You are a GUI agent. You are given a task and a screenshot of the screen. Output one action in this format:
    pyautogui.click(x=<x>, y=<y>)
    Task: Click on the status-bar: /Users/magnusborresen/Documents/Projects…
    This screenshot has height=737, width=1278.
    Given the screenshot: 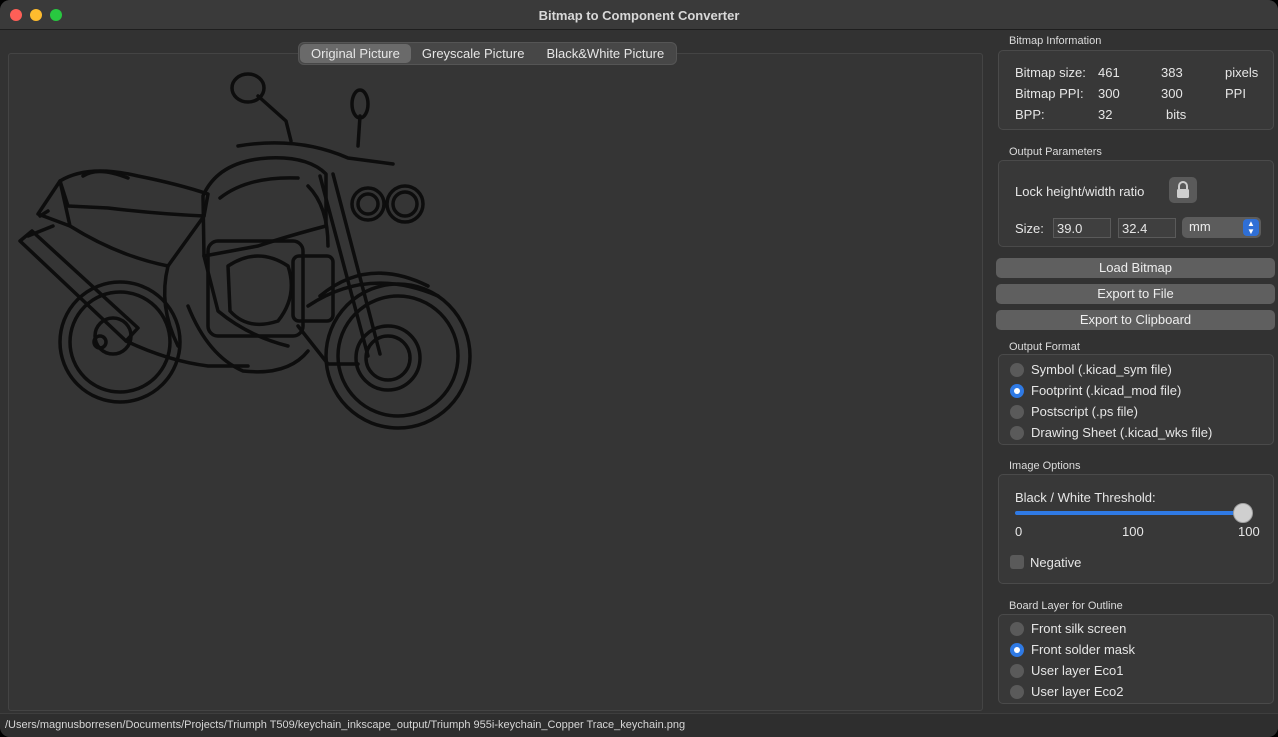 What is the action you would take?
    pyautogui.click(x=639, y=725)
    